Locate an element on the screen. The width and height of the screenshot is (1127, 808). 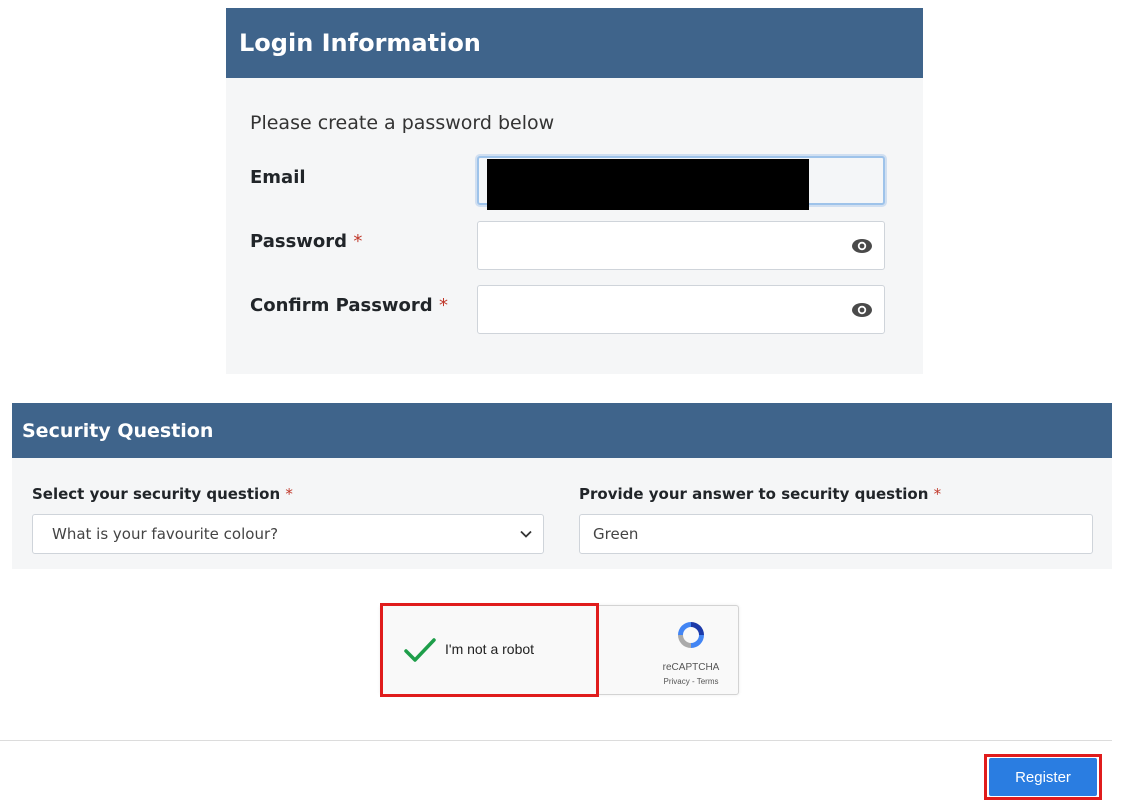
confirm-password-label-text: Confirm Password is located at coordinates (341, 305).